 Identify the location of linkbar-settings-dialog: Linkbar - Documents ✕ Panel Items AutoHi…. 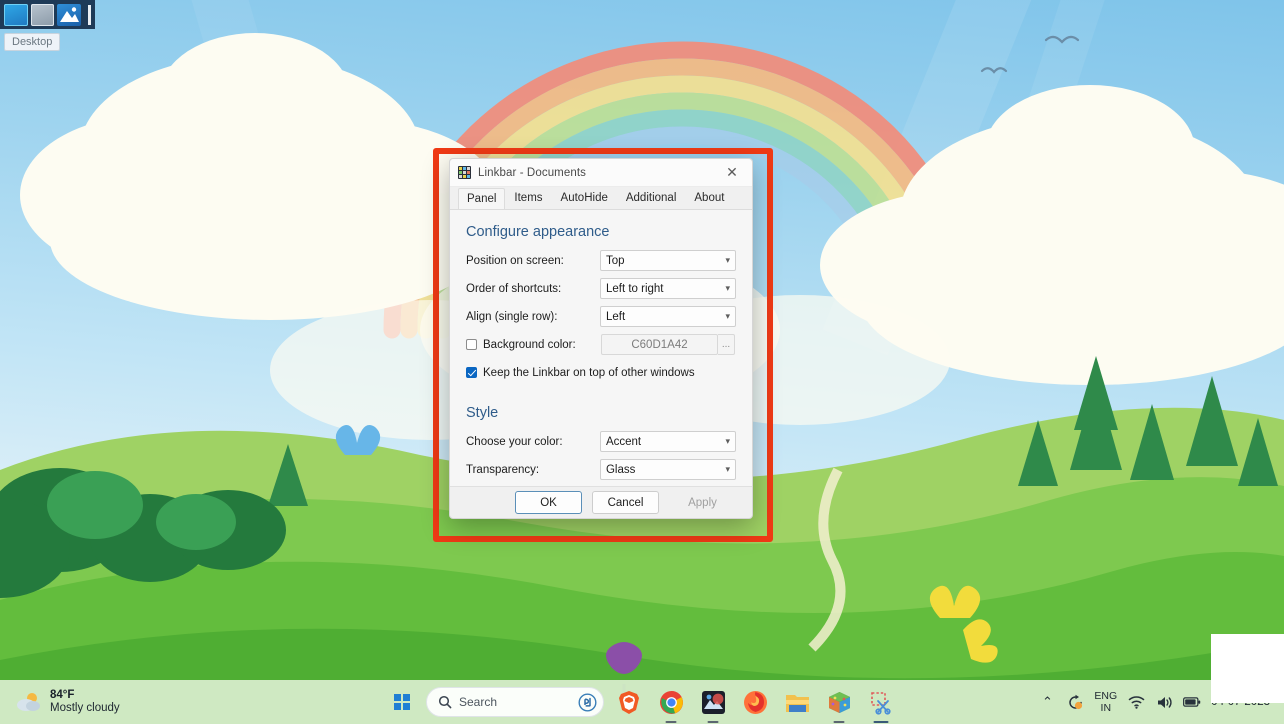
(601, 338).